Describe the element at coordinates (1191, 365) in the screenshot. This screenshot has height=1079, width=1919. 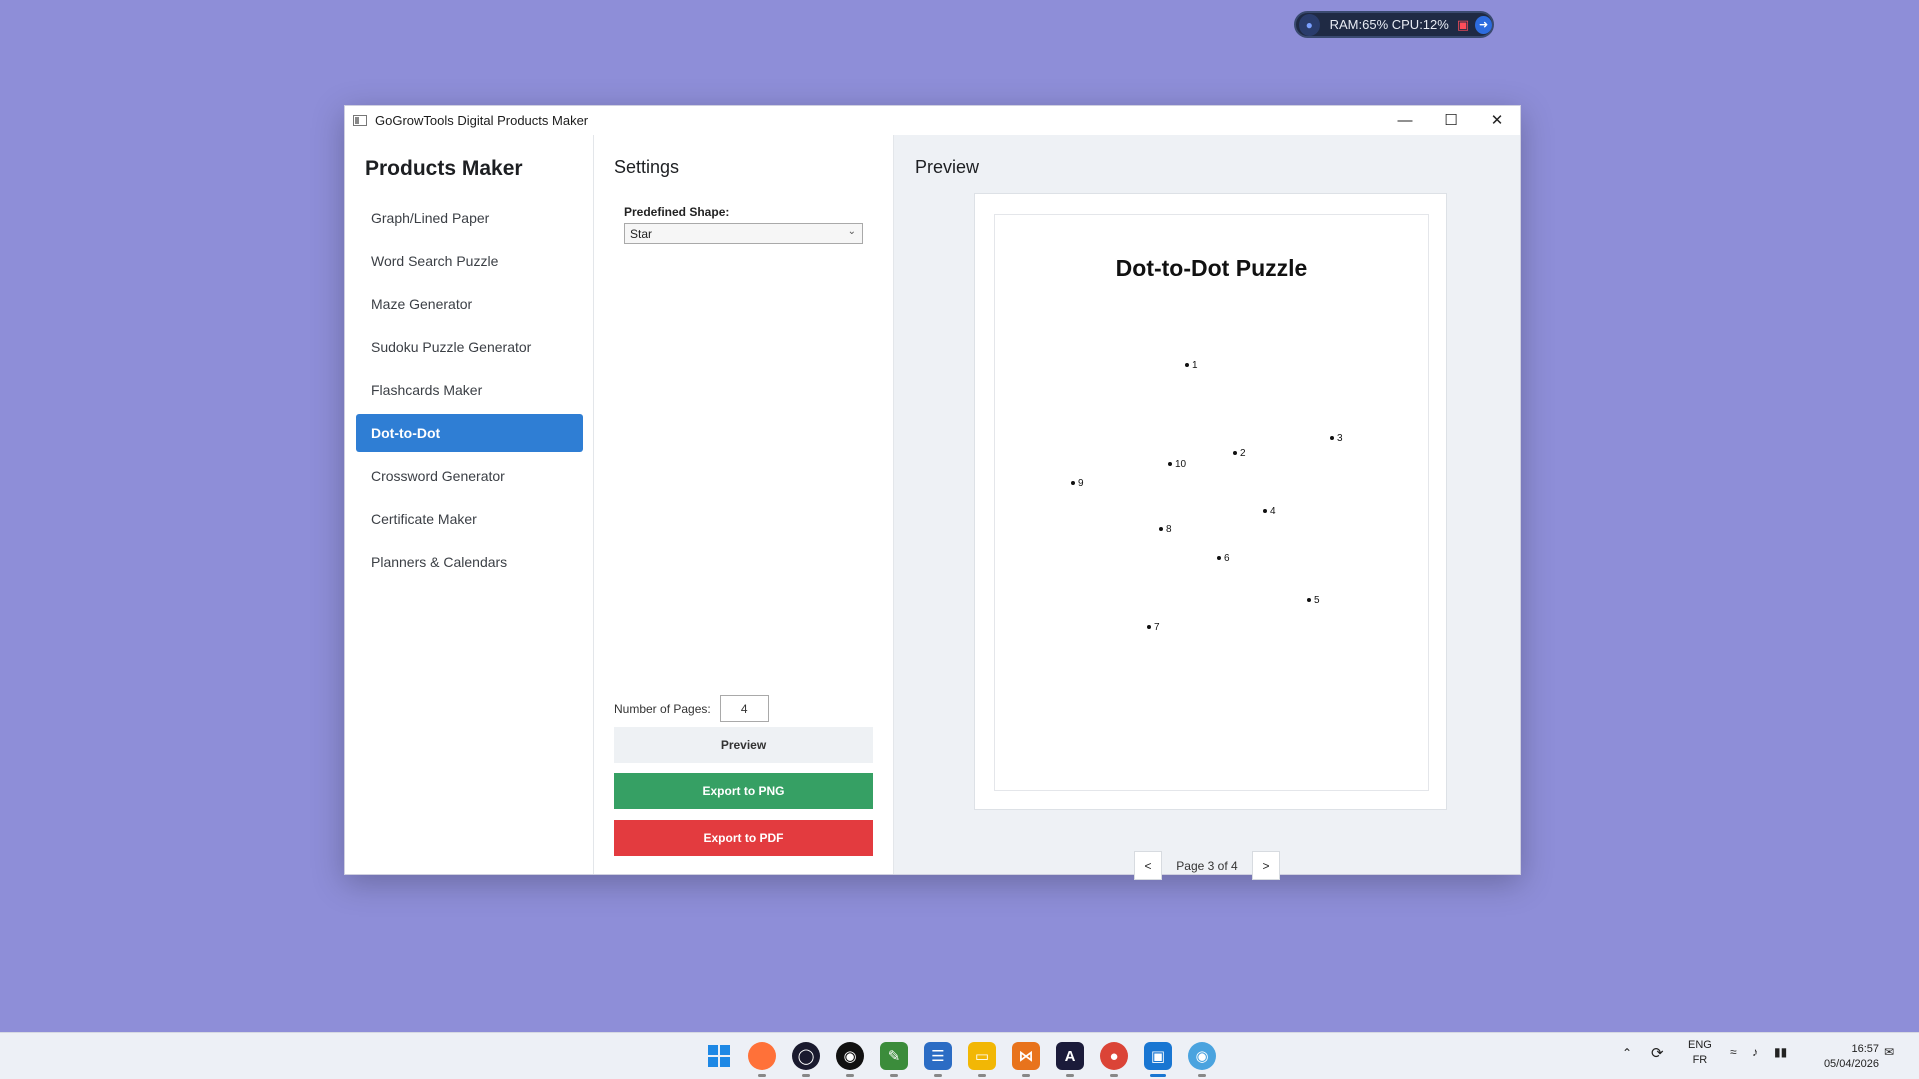
I see `dot-point: 1` at that location.